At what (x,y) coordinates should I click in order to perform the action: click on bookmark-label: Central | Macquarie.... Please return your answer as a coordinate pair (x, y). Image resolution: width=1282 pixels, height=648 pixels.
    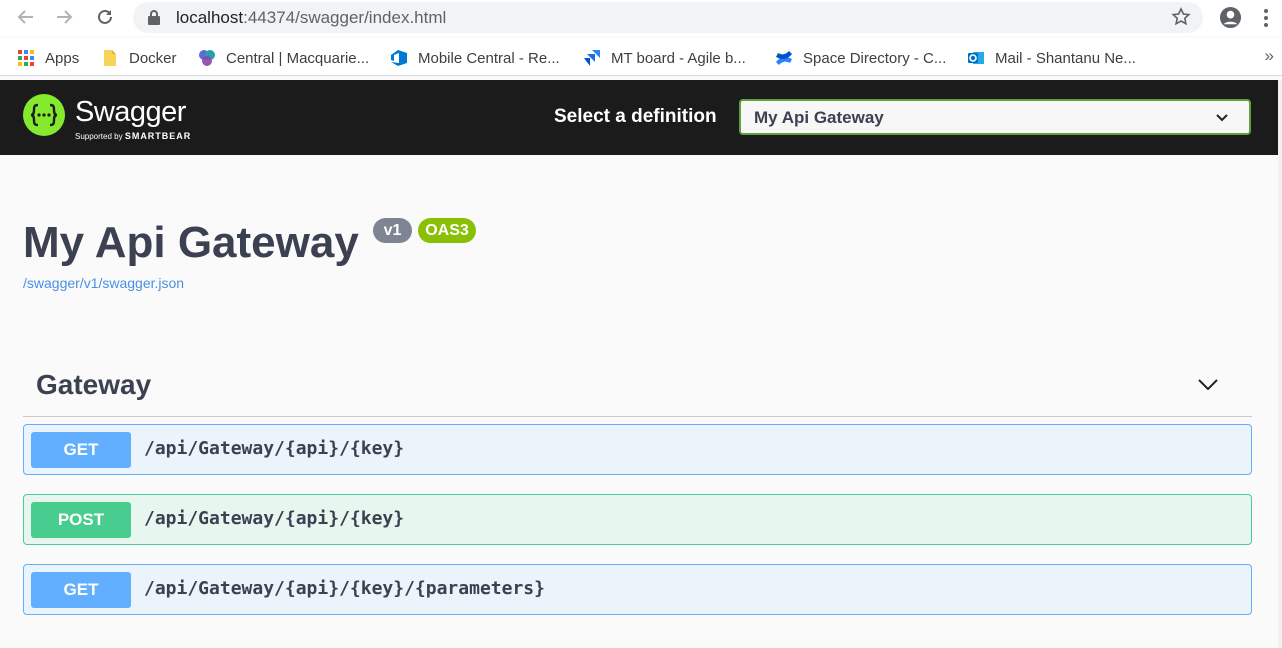
    Looking at the image, I should click on (298, 58).